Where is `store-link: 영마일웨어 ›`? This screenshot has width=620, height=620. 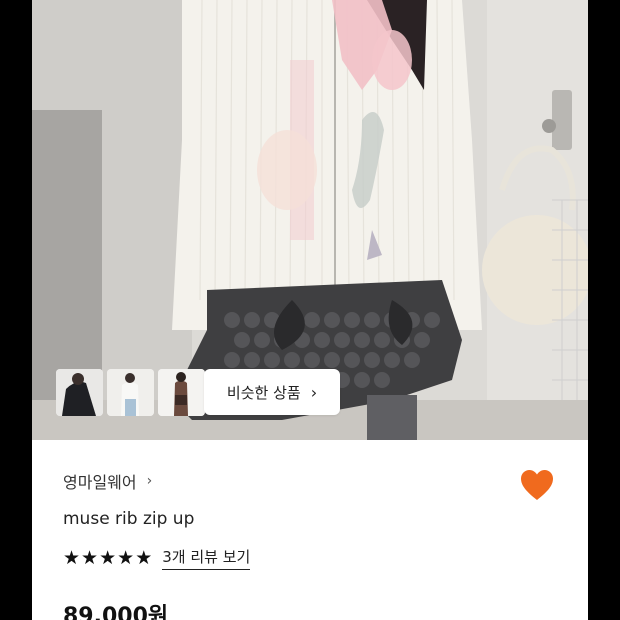 store-link: 영마일웨어 › is located at coordinates (107, 481).